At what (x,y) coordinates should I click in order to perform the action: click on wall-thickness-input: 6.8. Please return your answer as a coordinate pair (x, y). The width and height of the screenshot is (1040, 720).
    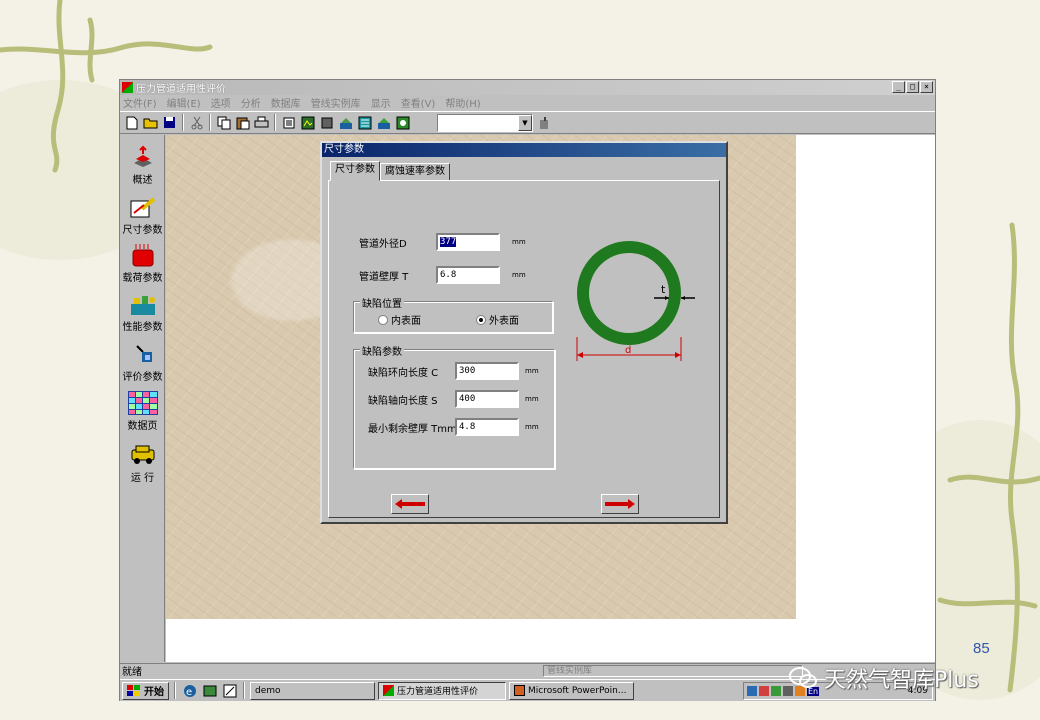
    Looking at the image, I should click on (468, 275).